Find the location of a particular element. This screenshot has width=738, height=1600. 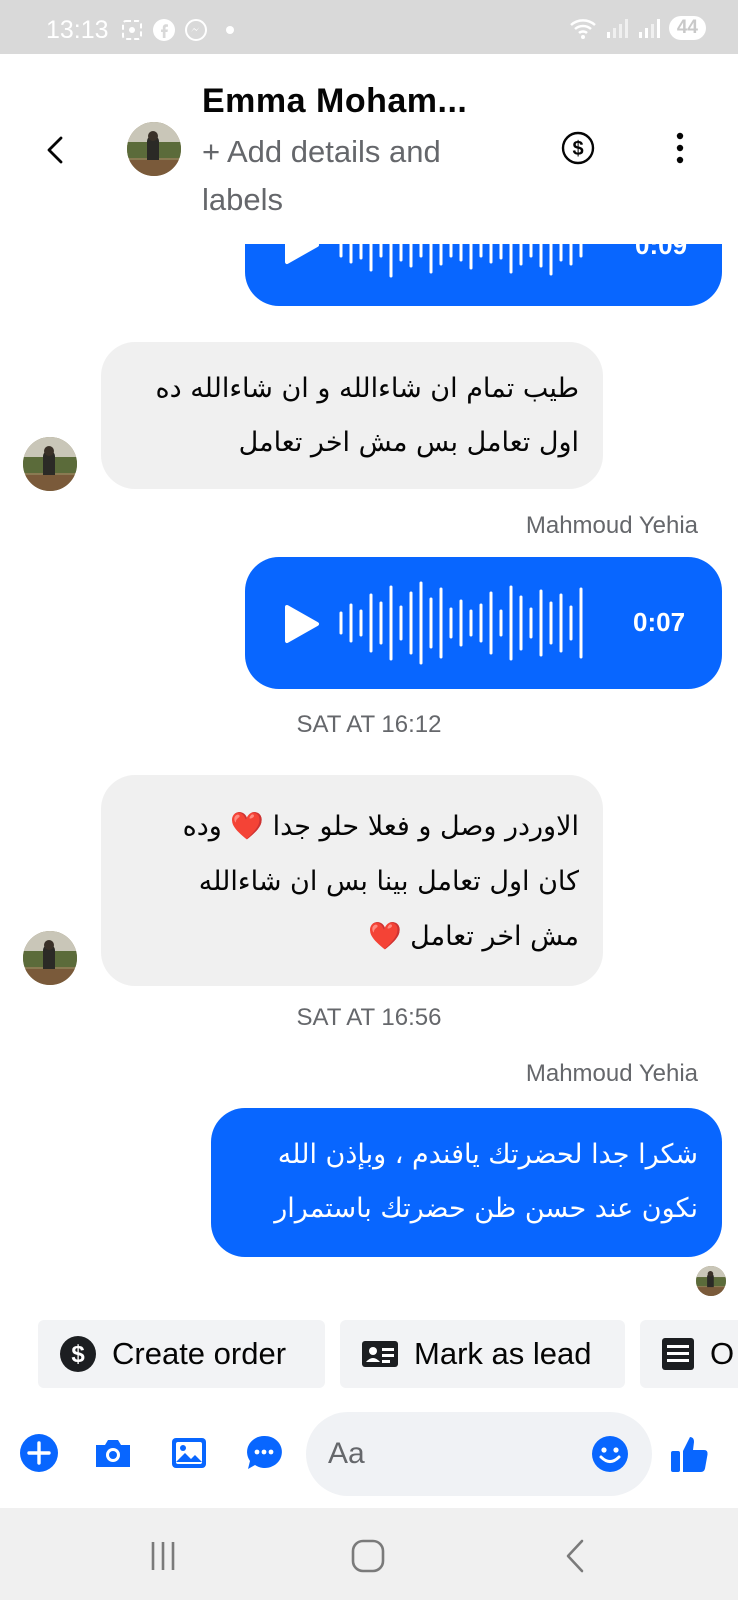

dollar-icon: $ is located at coordinates (578, 148).